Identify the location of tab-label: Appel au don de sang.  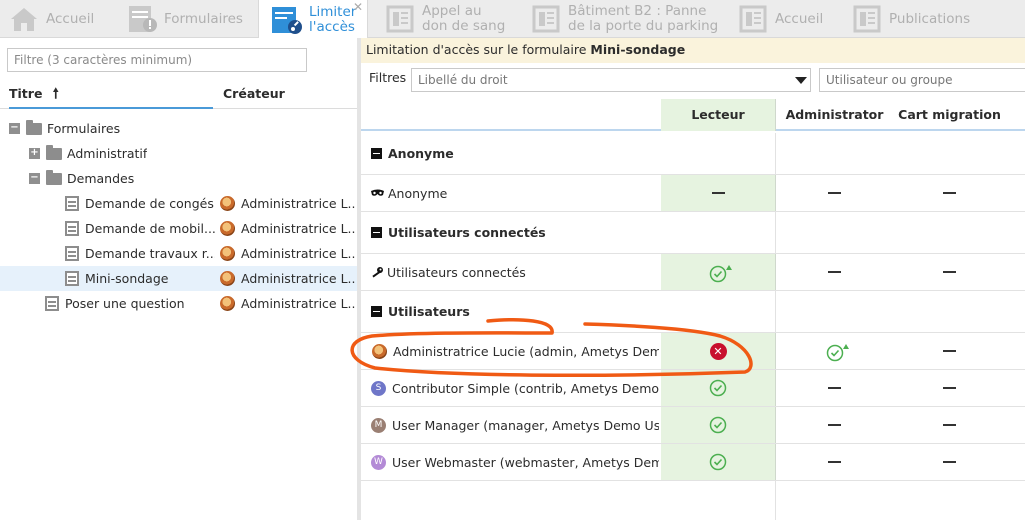
(464, 18).